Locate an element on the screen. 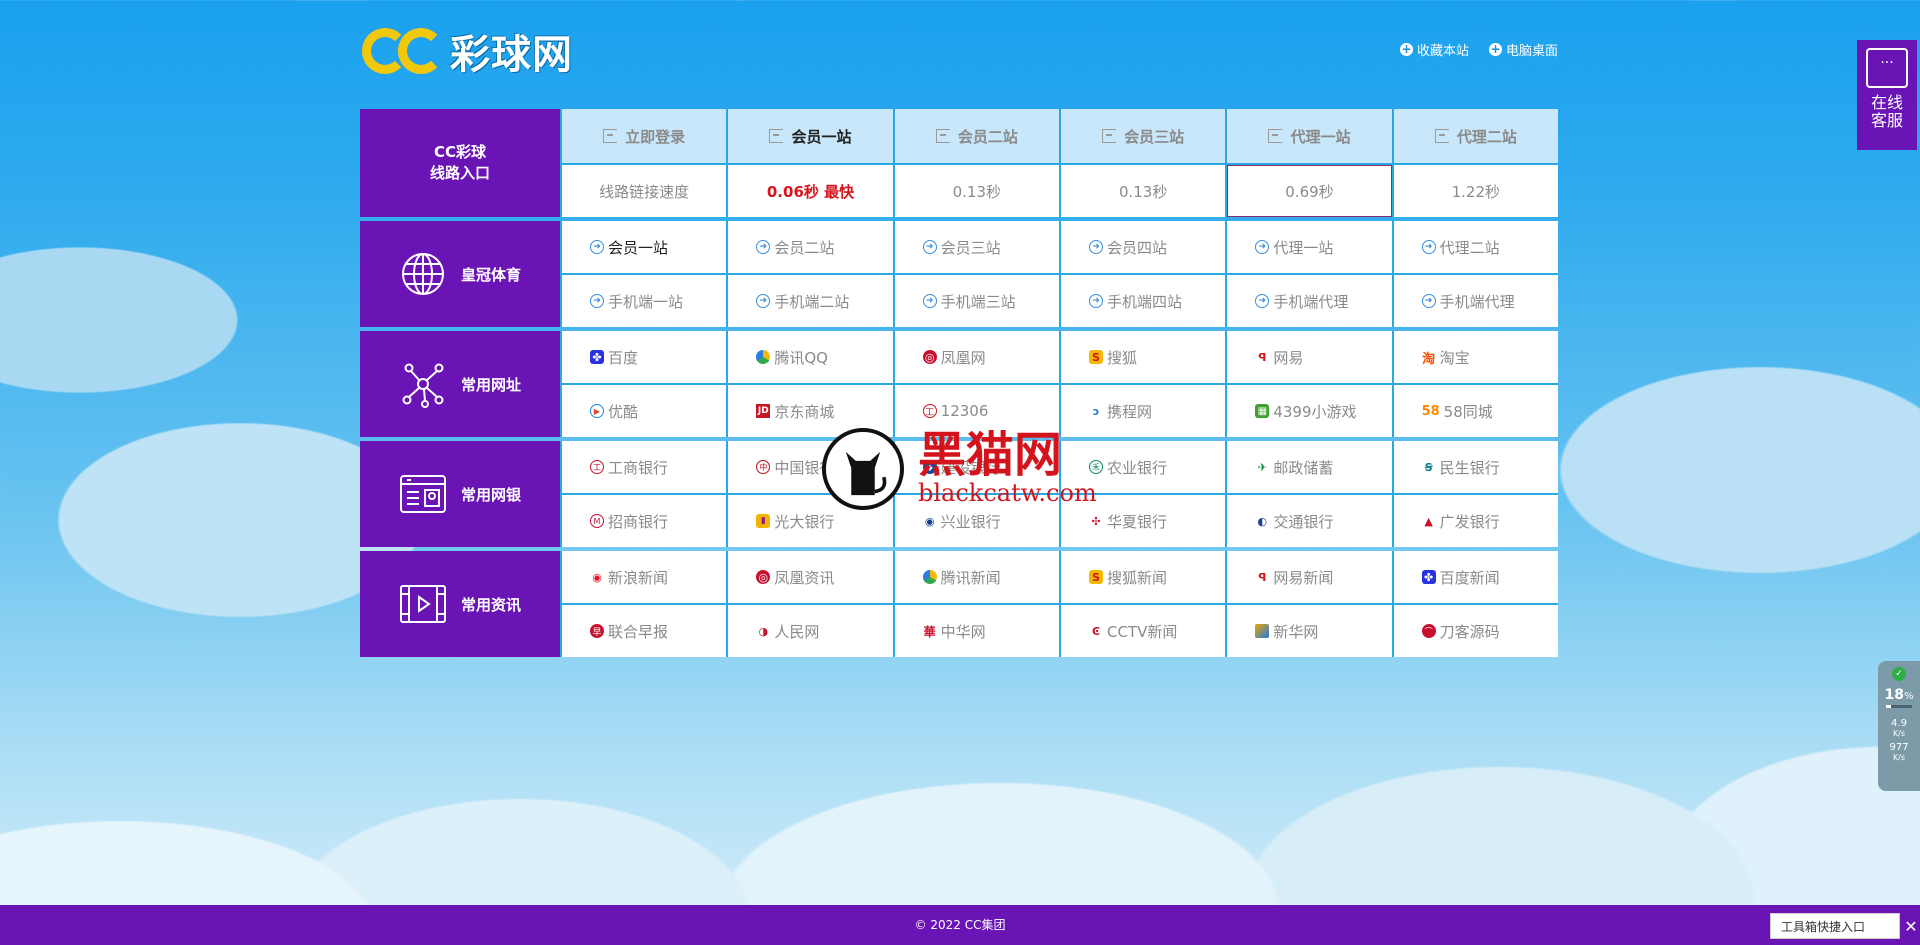 The width and height of the screenshot is (1920, 945). site-link-qq: 腾讯QQ is located at coordinates (810, 357).